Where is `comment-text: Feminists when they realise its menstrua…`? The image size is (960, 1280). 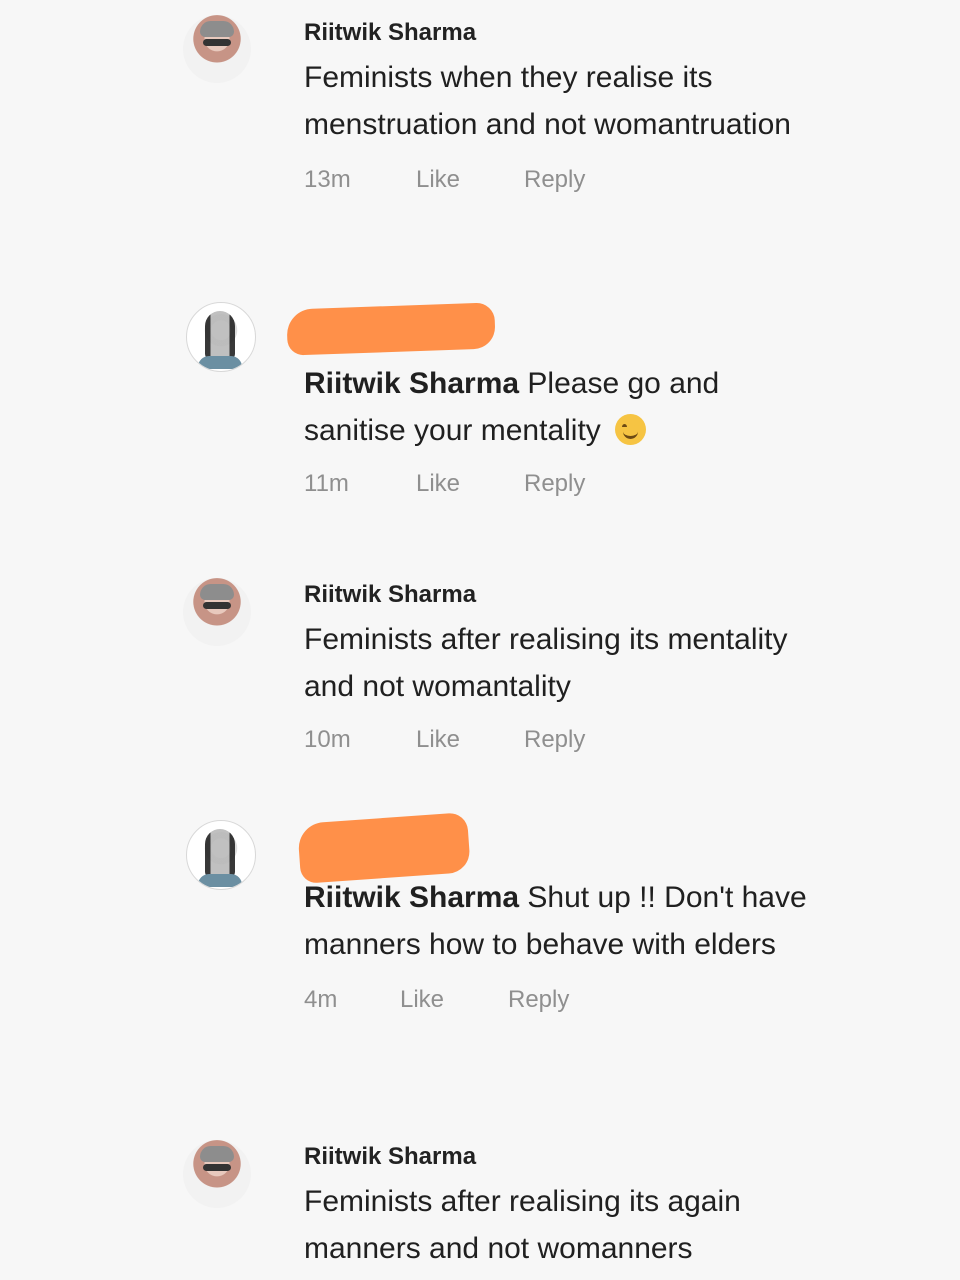
comment-text: Feminists when they realise its menstrua… is located at coordinates (547, 101).